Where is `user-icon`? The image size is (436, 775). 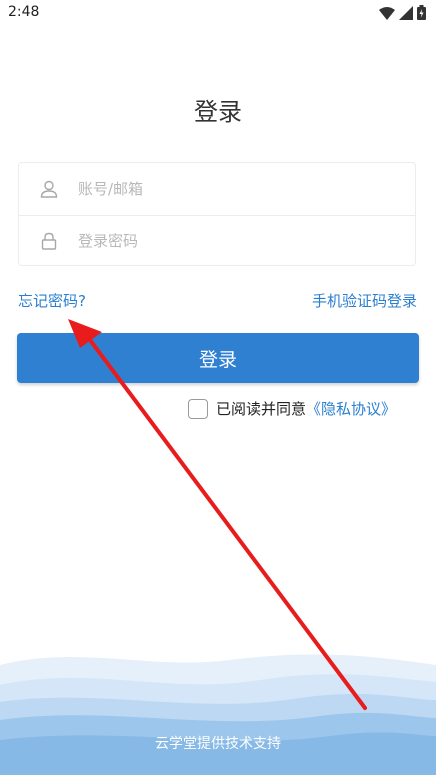
user-icon is located at coordinates (49, 189).